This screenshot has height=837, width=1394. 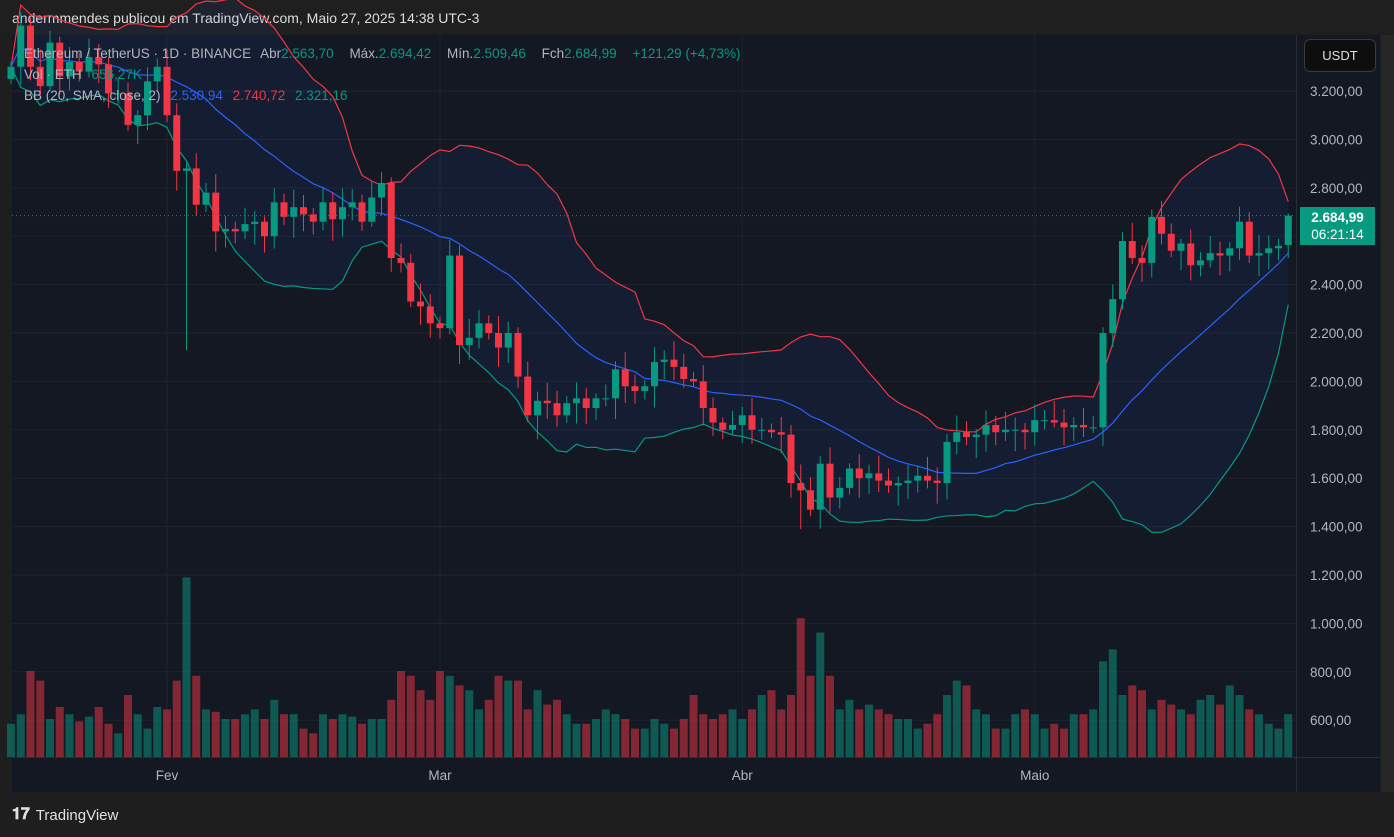 What do you see at coordinates (1336, 139) in the screenshot?
I see `y-tick-label: 3.000,00` at bounding box center [1336, 139].